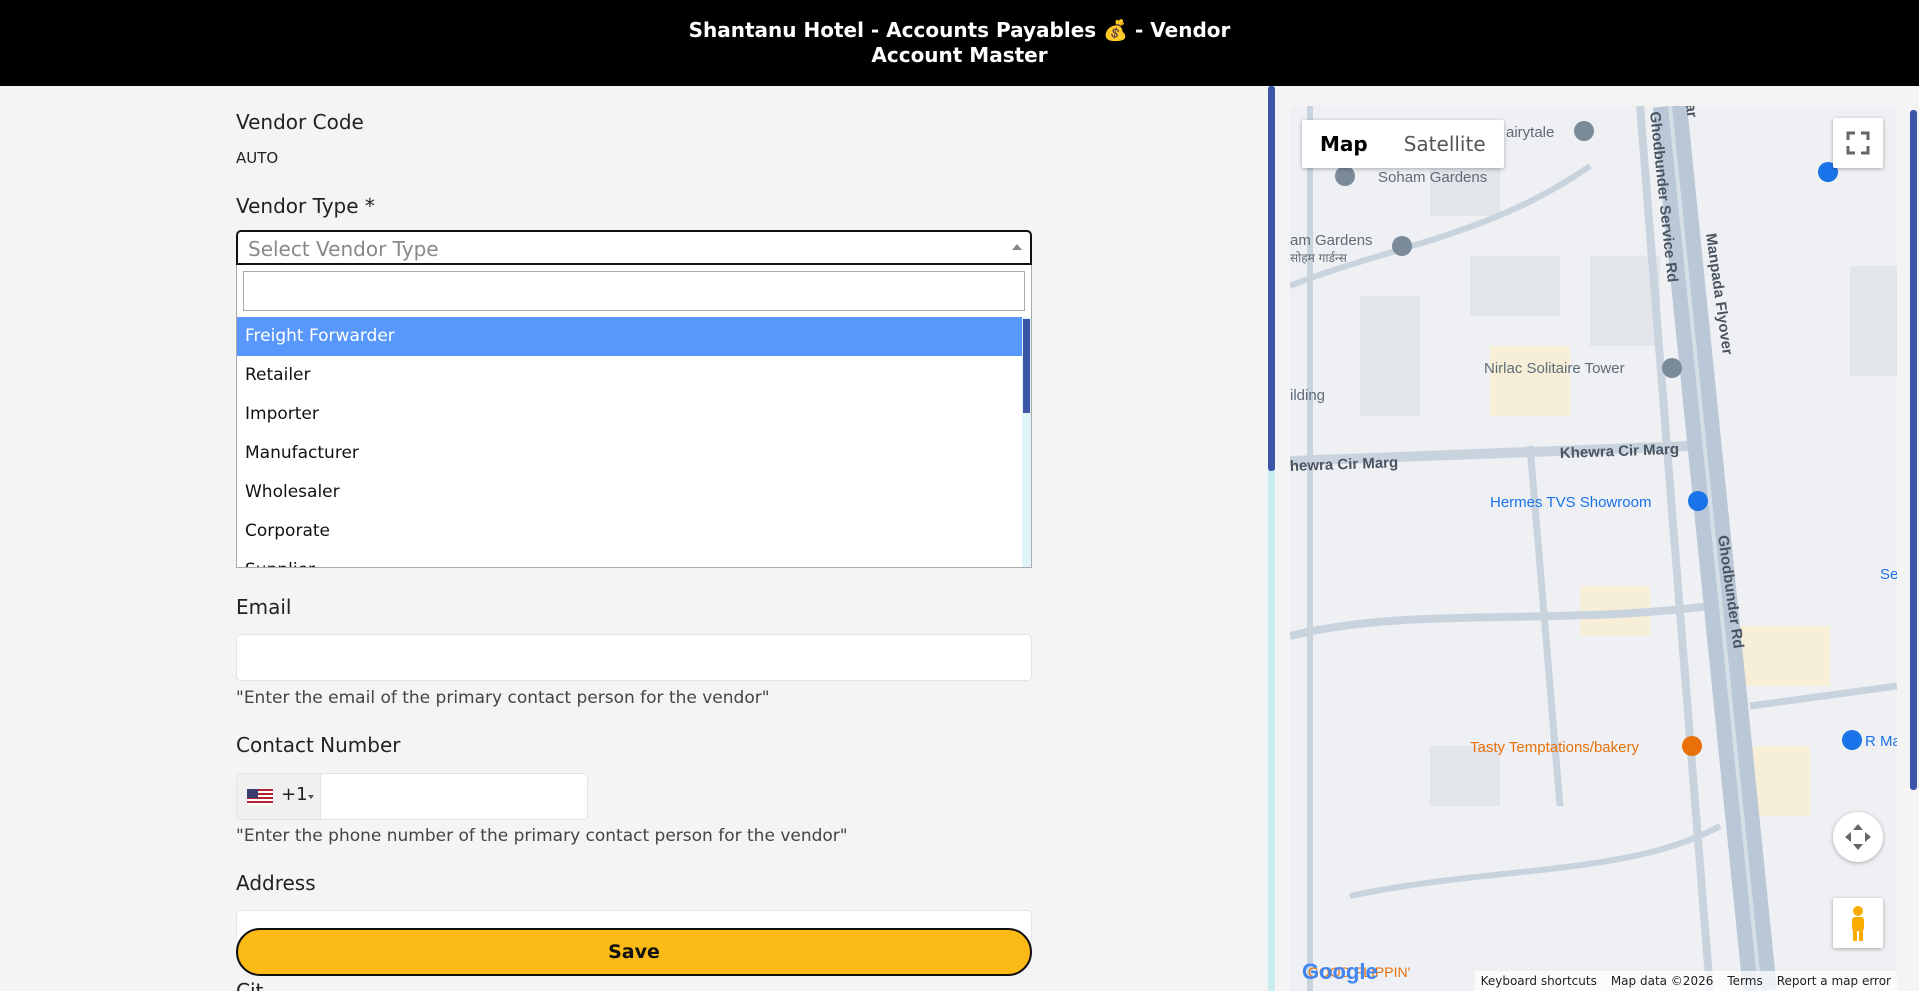 The width and height of the screenshot is (1919, 991). What do you see at coordinates (634, 952) in the screenshot?
I see `save-button: Save` at bounding box center [634, 952].